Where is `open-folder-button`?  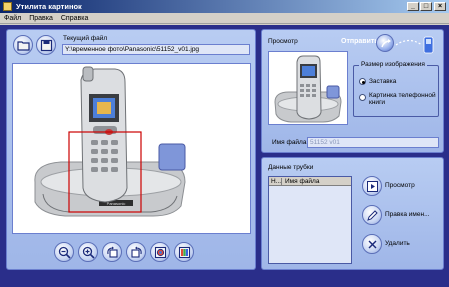
open-folder-button is located at coordinates (23, 45).